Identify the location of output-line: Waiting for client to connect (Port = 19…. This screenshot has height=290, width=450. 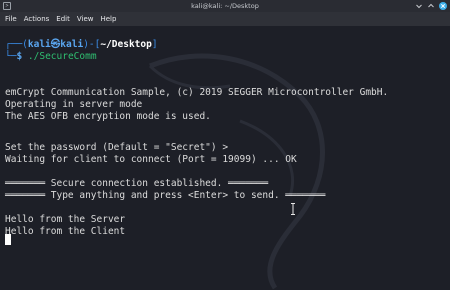
(151, 159).